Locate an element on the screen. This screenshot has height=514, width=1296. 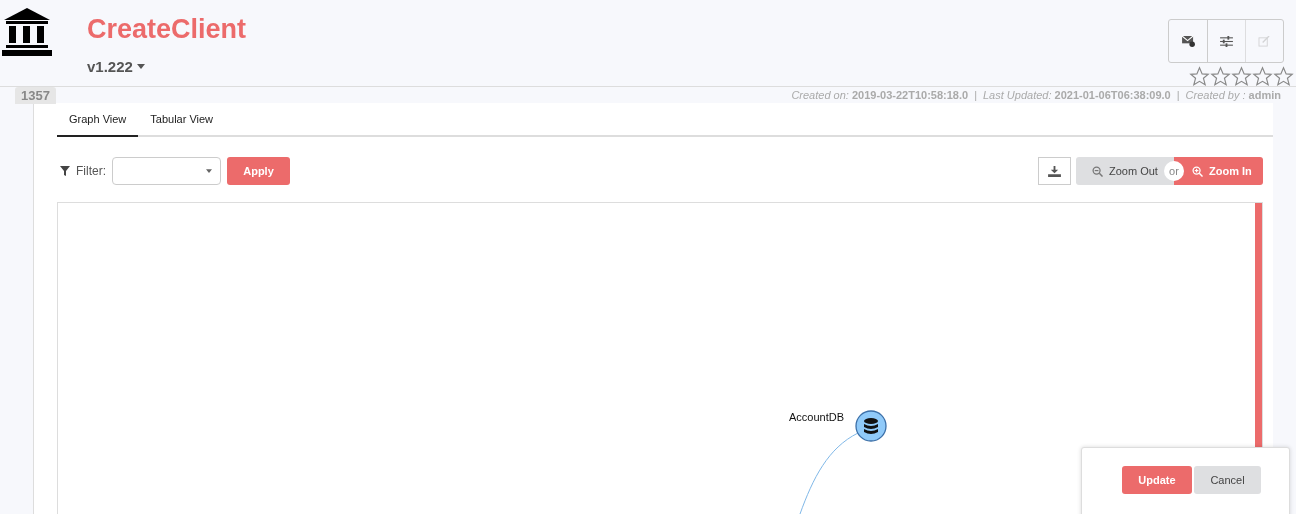
tab: Tabular View is located at coordinates (182, 120).